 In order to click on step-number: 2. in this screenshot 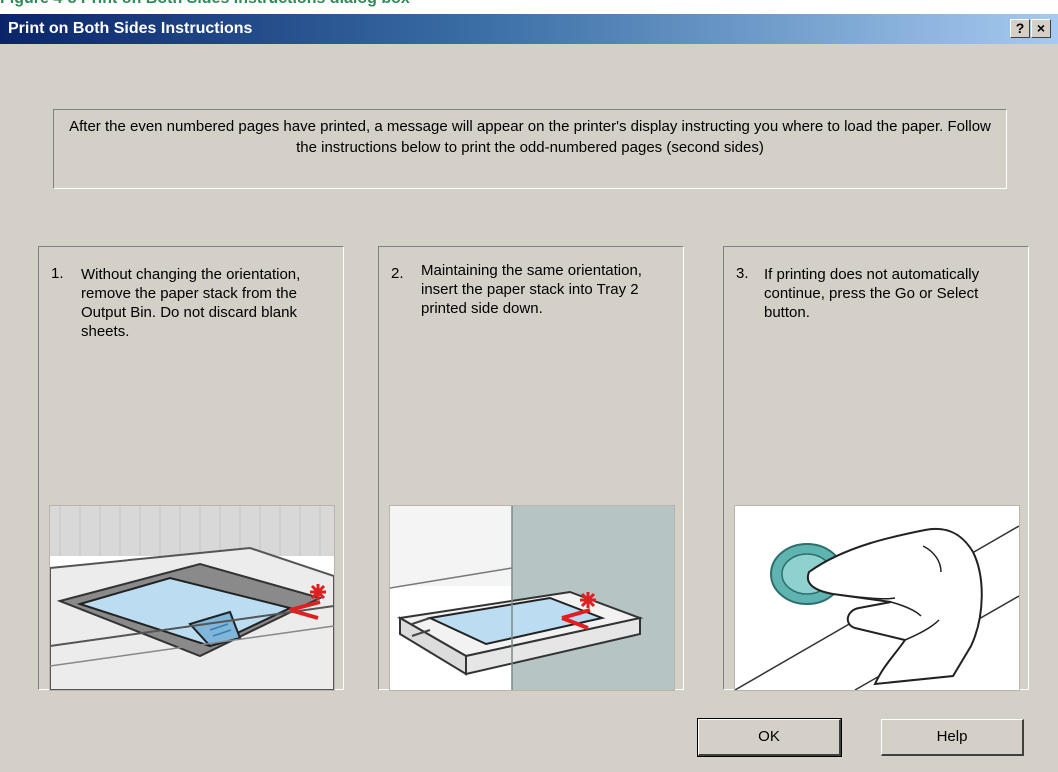, I will do `click(397, 273)`.